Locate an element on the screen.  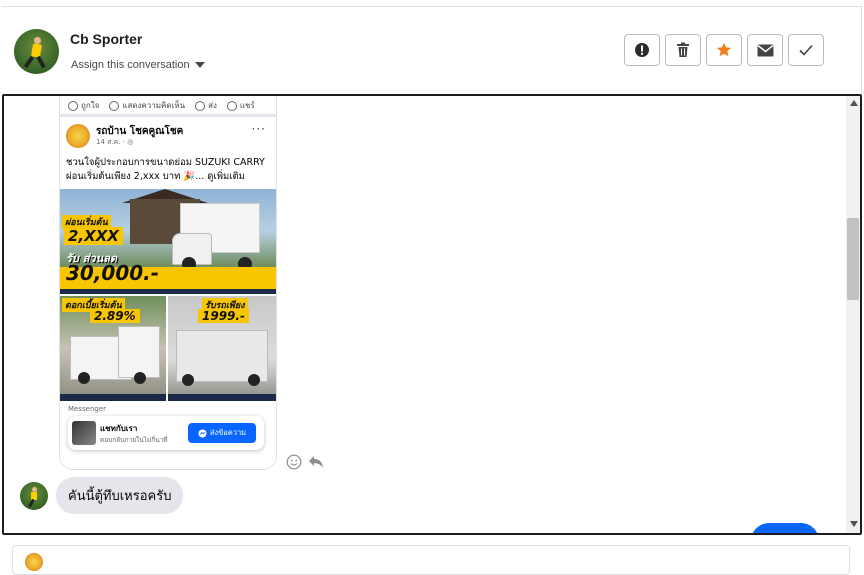
down-value: 1999.- is located at coordinates (223, 316).